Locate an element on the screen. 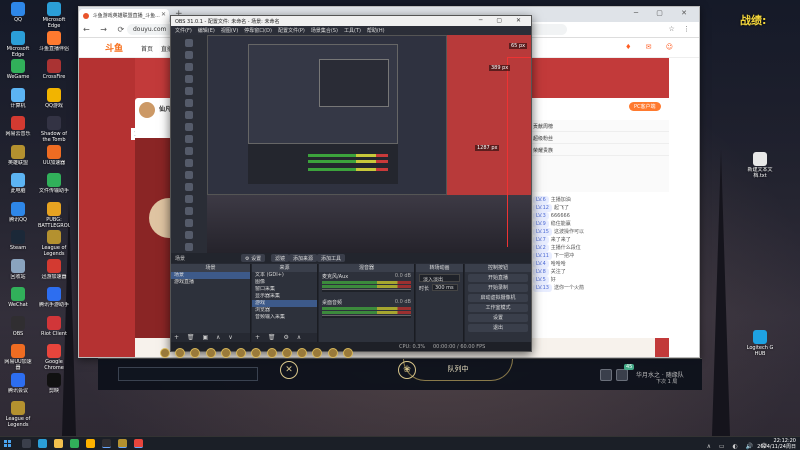  desktop-icon: 迅游加速器 is located at coordinates (54, 272).